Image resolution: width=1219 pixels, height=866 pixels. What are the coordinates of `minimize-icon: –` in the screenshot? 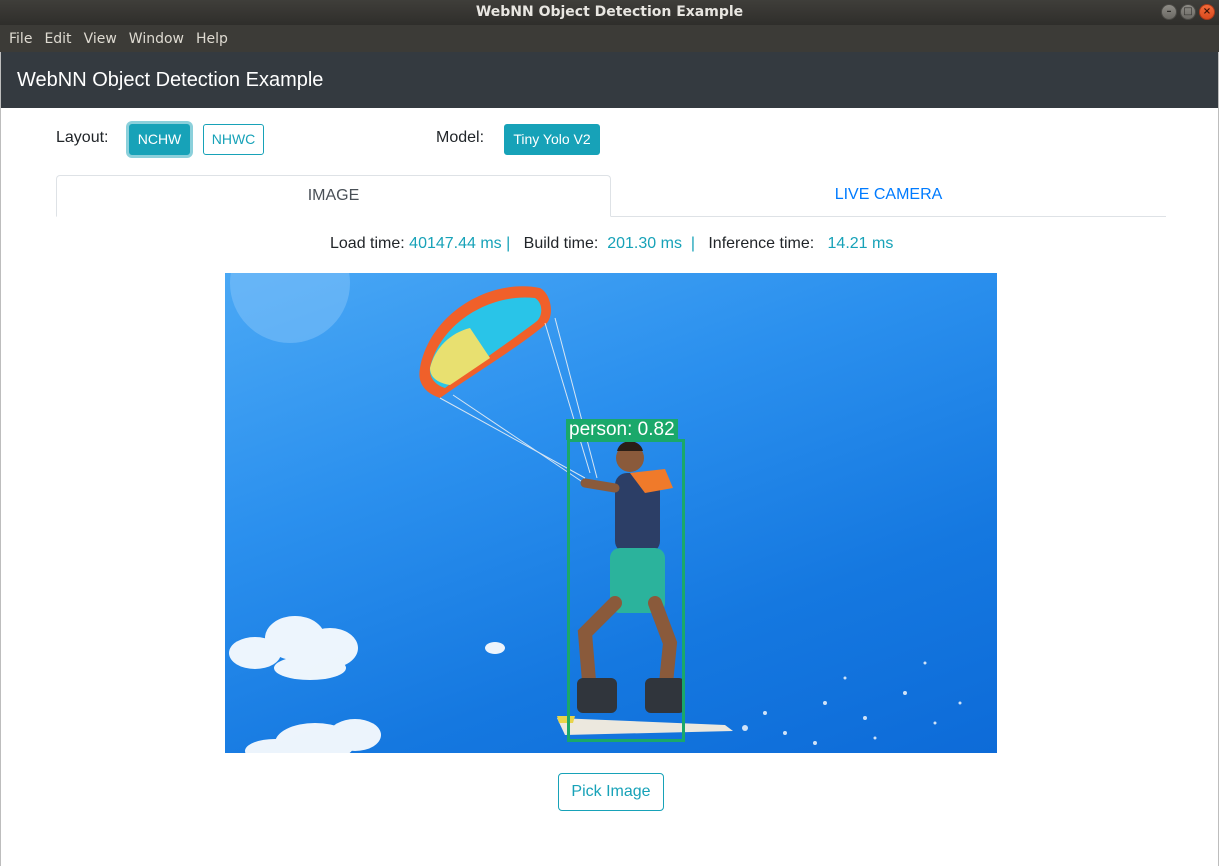 It's located at (1169, 12).